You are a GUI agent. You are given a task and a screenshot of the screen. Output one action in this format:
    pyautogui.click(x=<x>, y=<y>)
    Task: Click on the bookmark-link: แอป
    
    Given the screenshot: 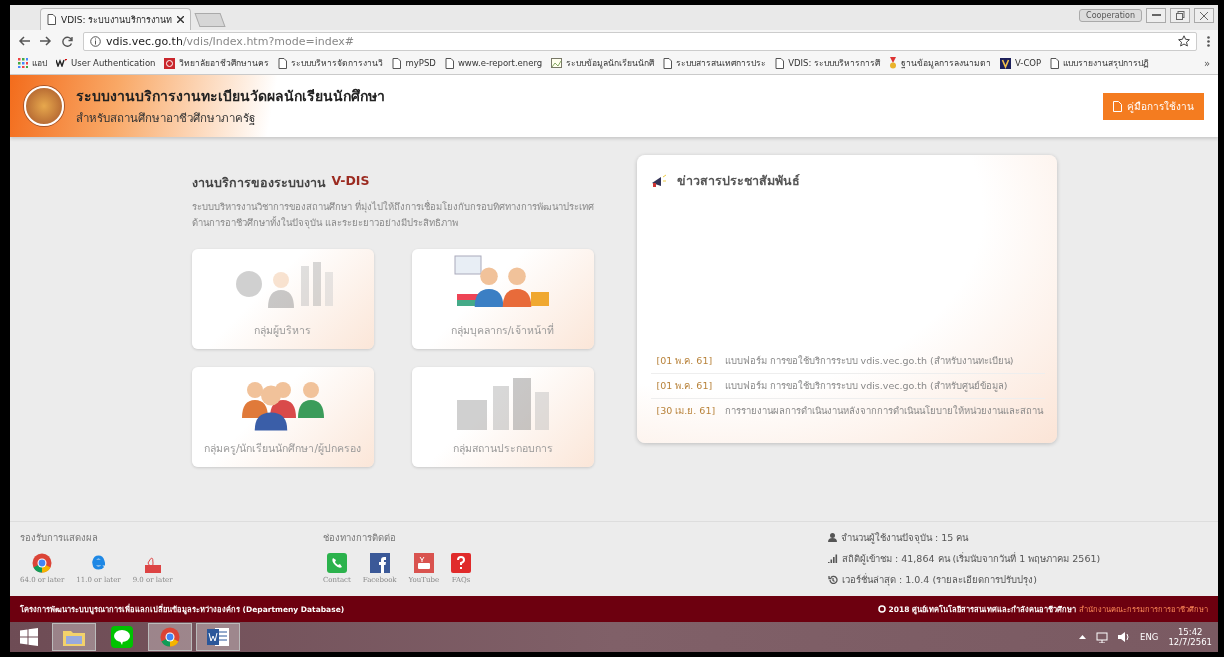 What is the action you would take?
    pyautogui.click(x=39, y=63)
    